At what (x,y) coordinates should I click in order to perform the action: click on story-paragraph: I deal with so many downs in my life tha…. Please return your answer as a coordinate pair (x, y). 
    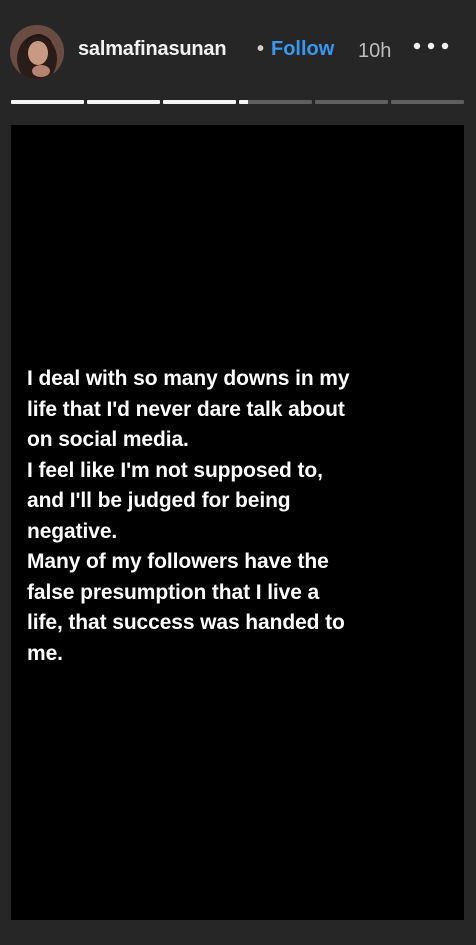
    Looking at the image, I should click on (188, 409).